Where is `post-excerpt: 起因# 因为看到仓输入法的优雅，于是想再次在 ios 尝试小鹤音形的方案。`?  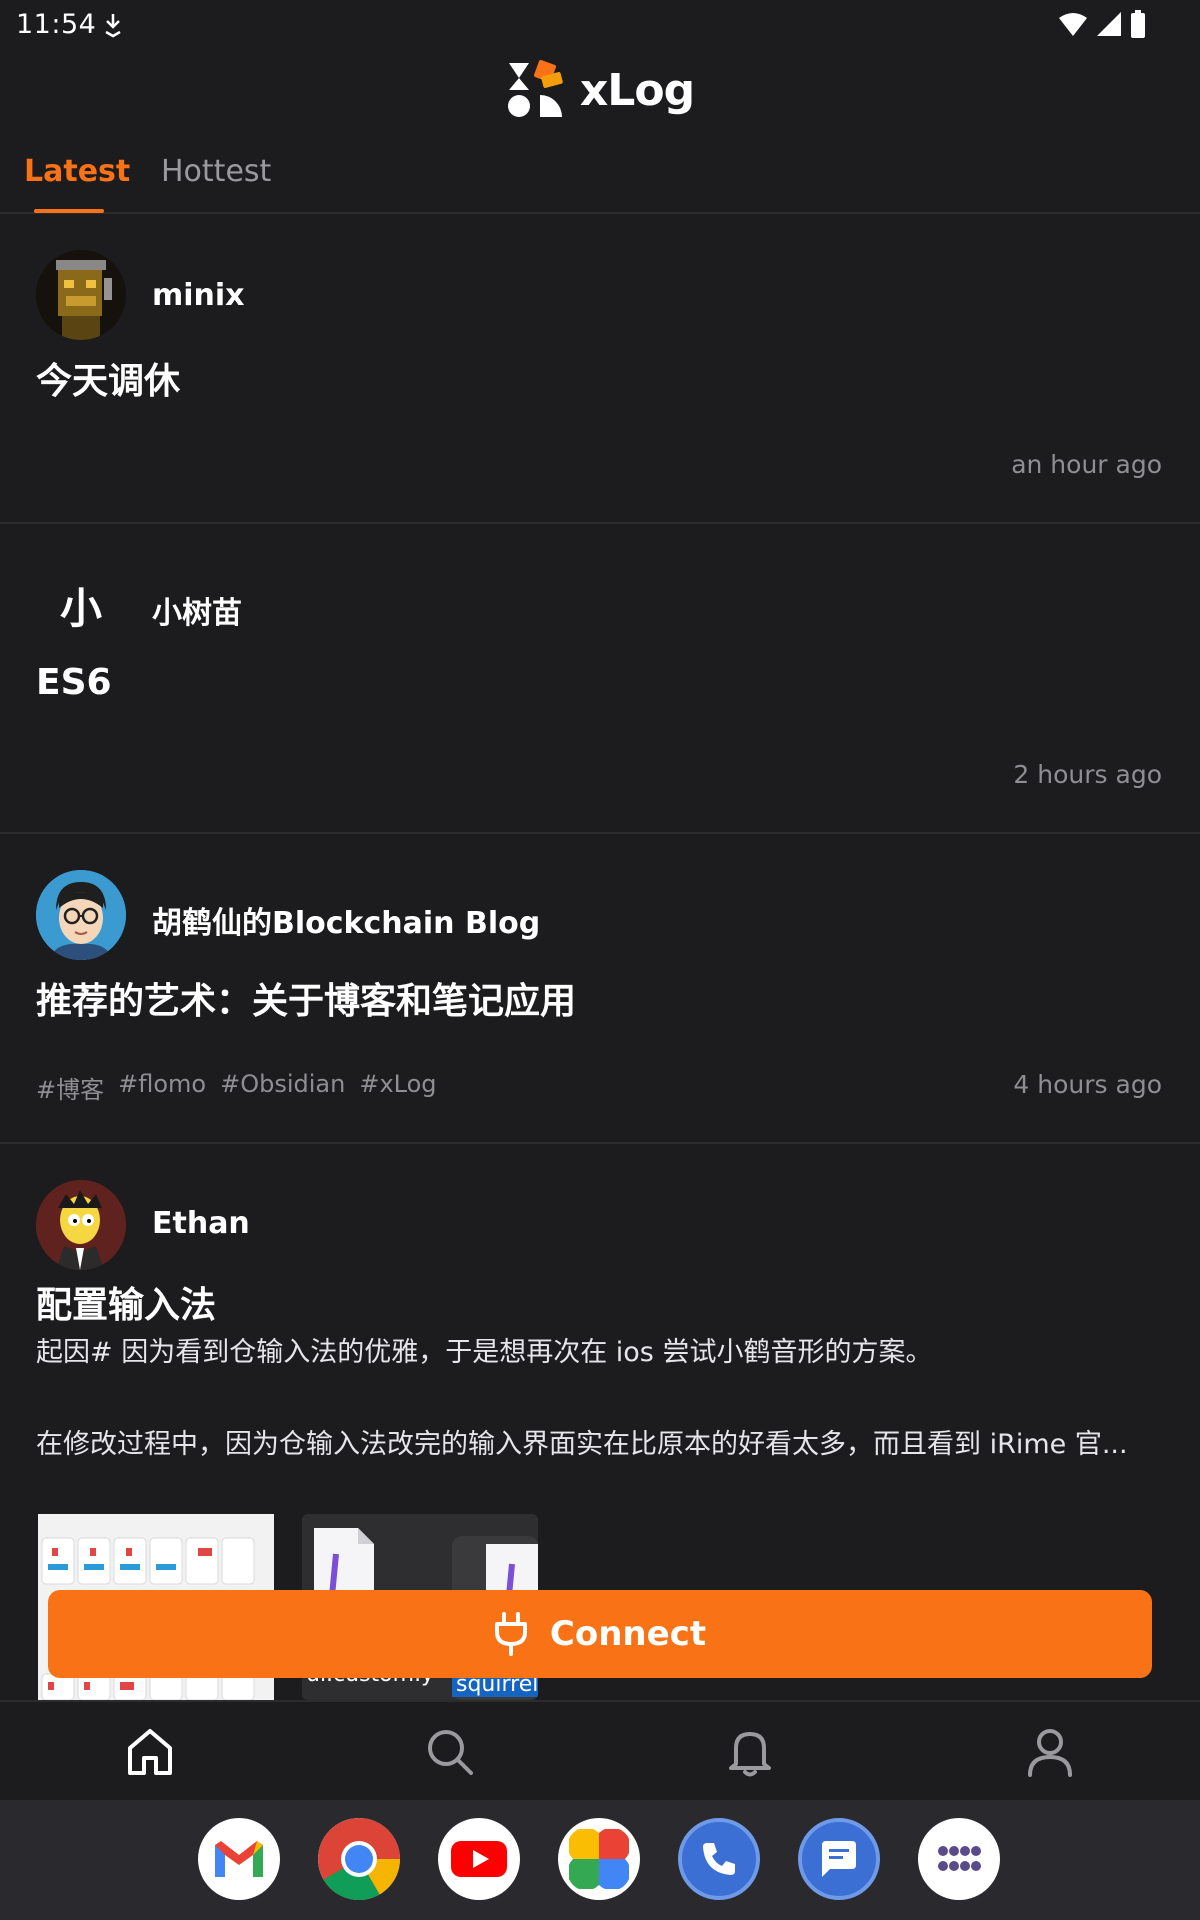
post-excerpt: 起因# 因为看到仓输入法的优雅，于是想再次在 ios 尝试小鹤音形的方案。 is located at coordinates (484, 1352).